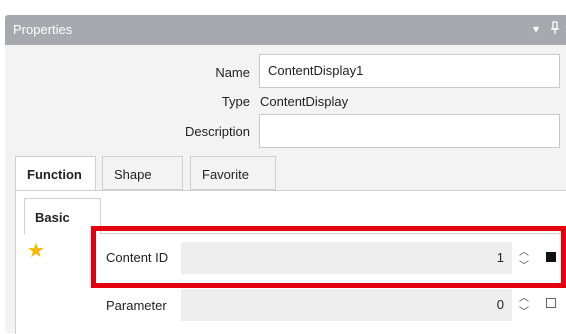 The width and height of the screenshot is (566, 334). What do you see at coordinates (346, 258) in the screenshot?
I see `content-id-value: 1` at bounding box center [346, 258].